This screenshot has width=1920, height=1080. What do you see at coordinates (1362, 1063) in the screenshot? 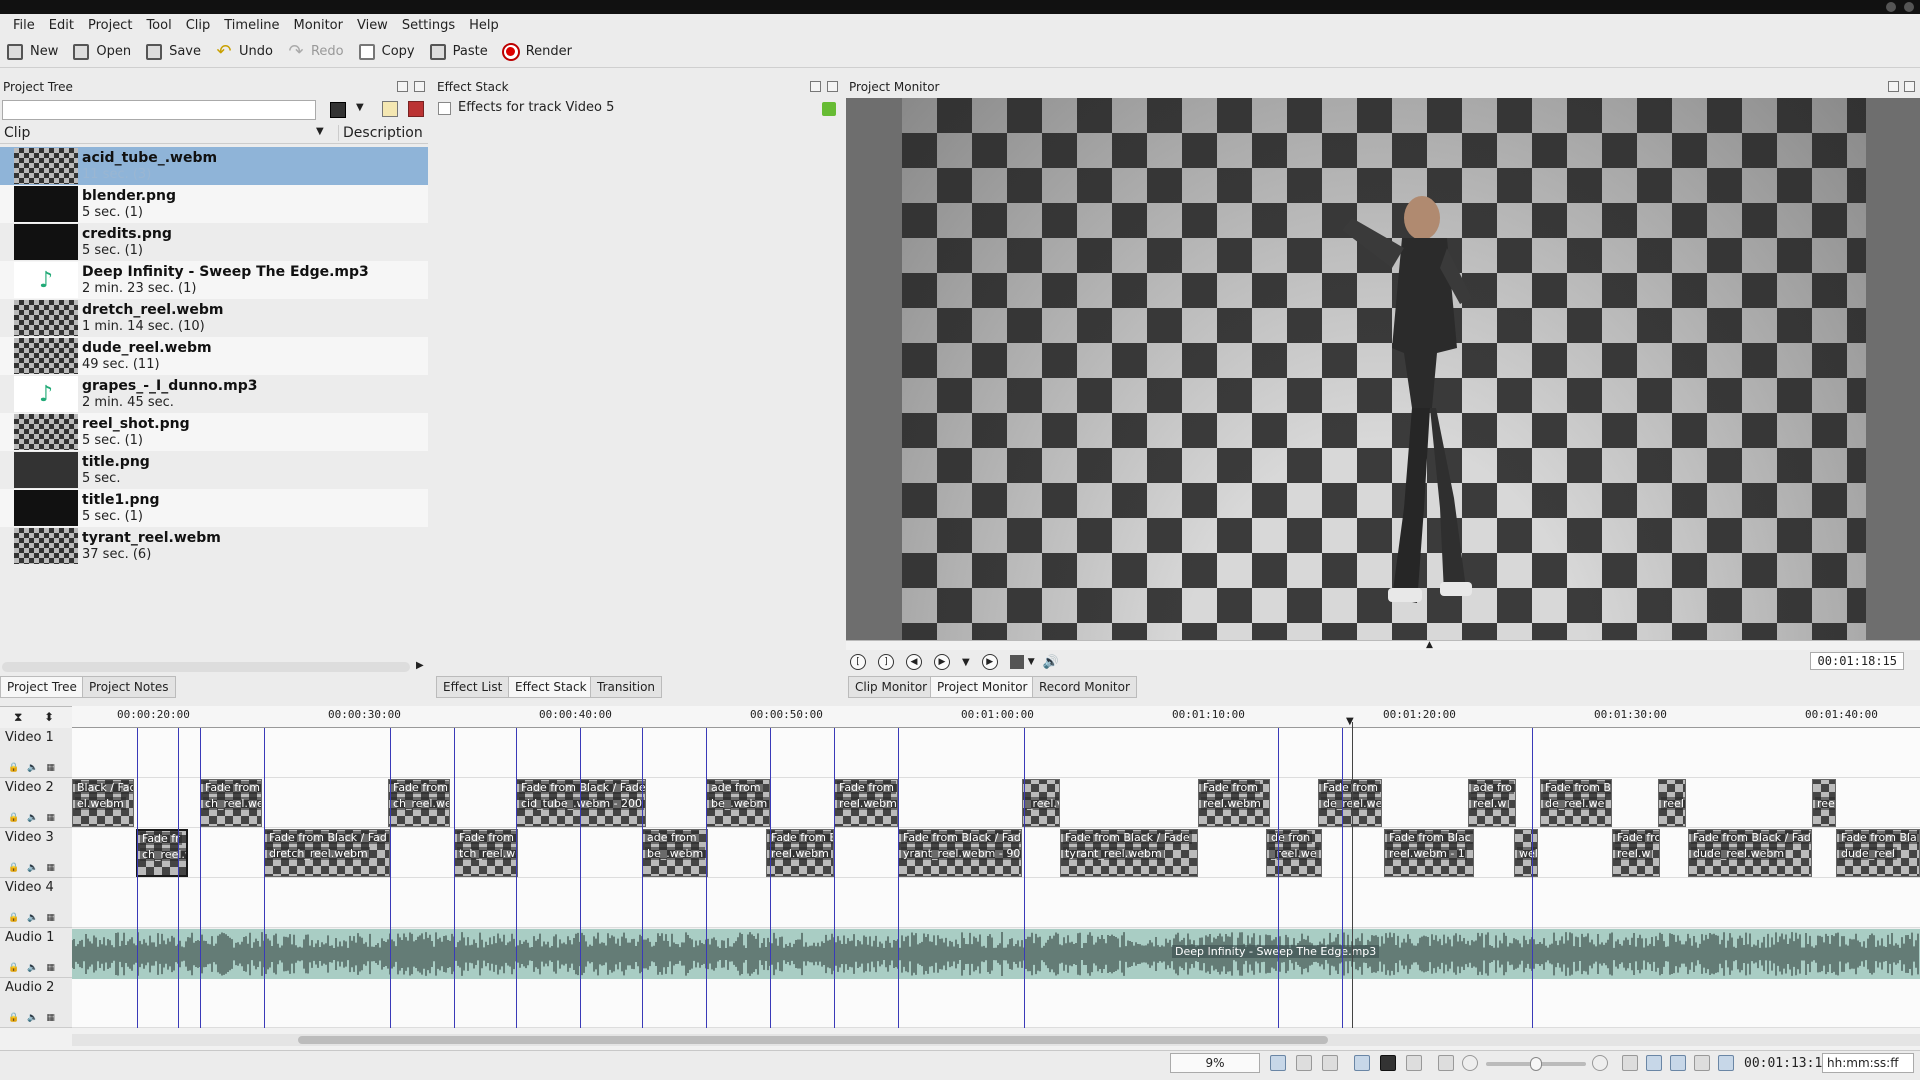
I see `selection-tool-icon` at bounding box center [1362, 1063].